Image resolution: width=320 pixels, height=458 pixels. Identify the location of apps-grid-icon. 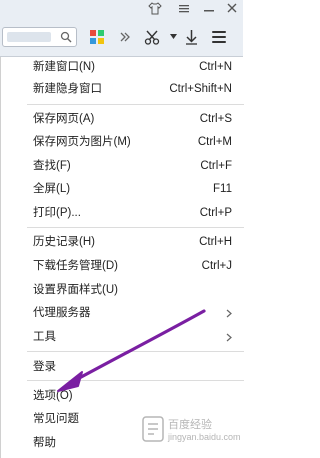
(97, 37).